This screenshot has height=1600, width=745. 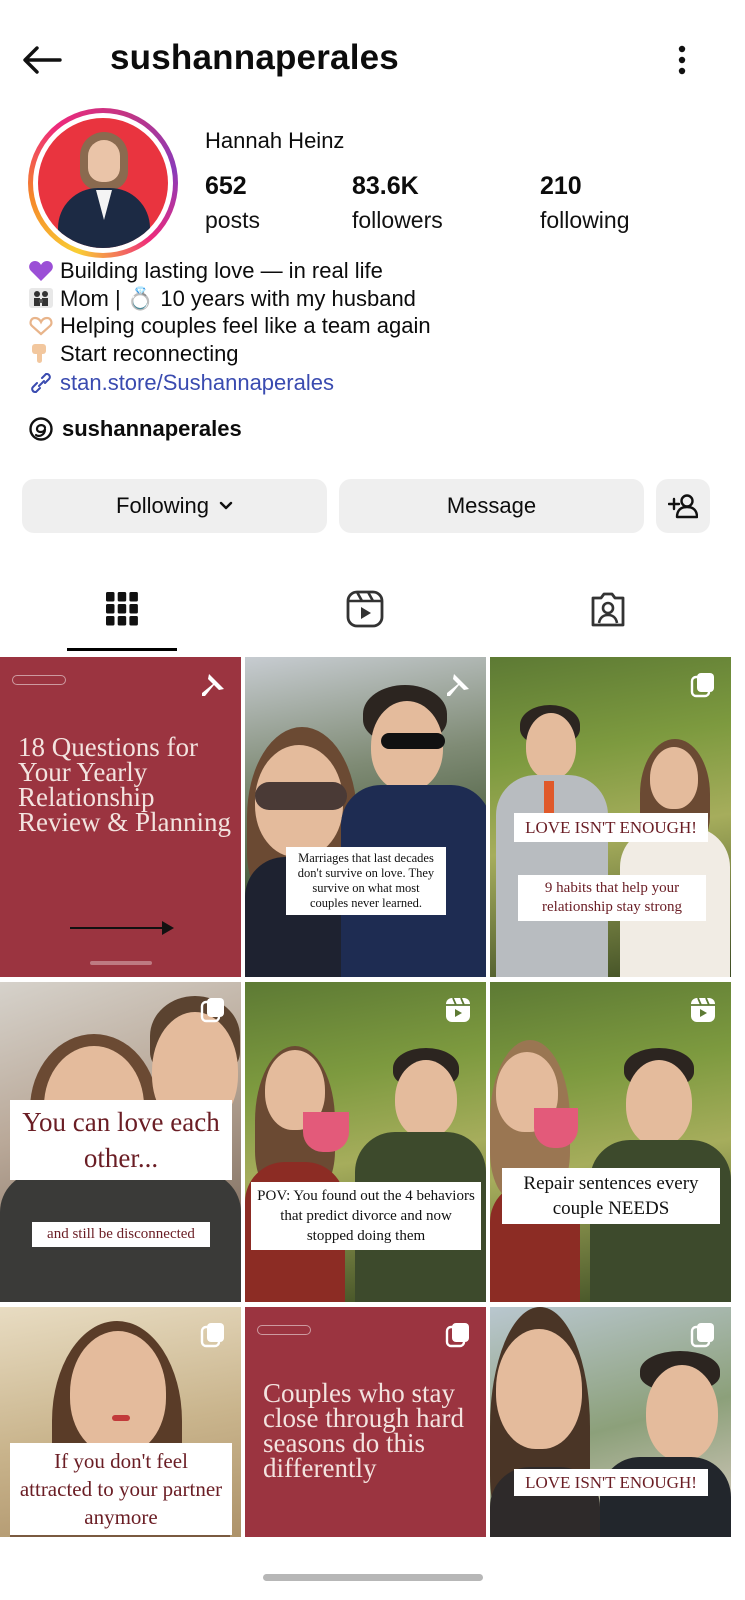 What do you see at coordinates (226, 505) in the screenshot?
I see `chevron-down-icon` at bounding box center [226, 505].